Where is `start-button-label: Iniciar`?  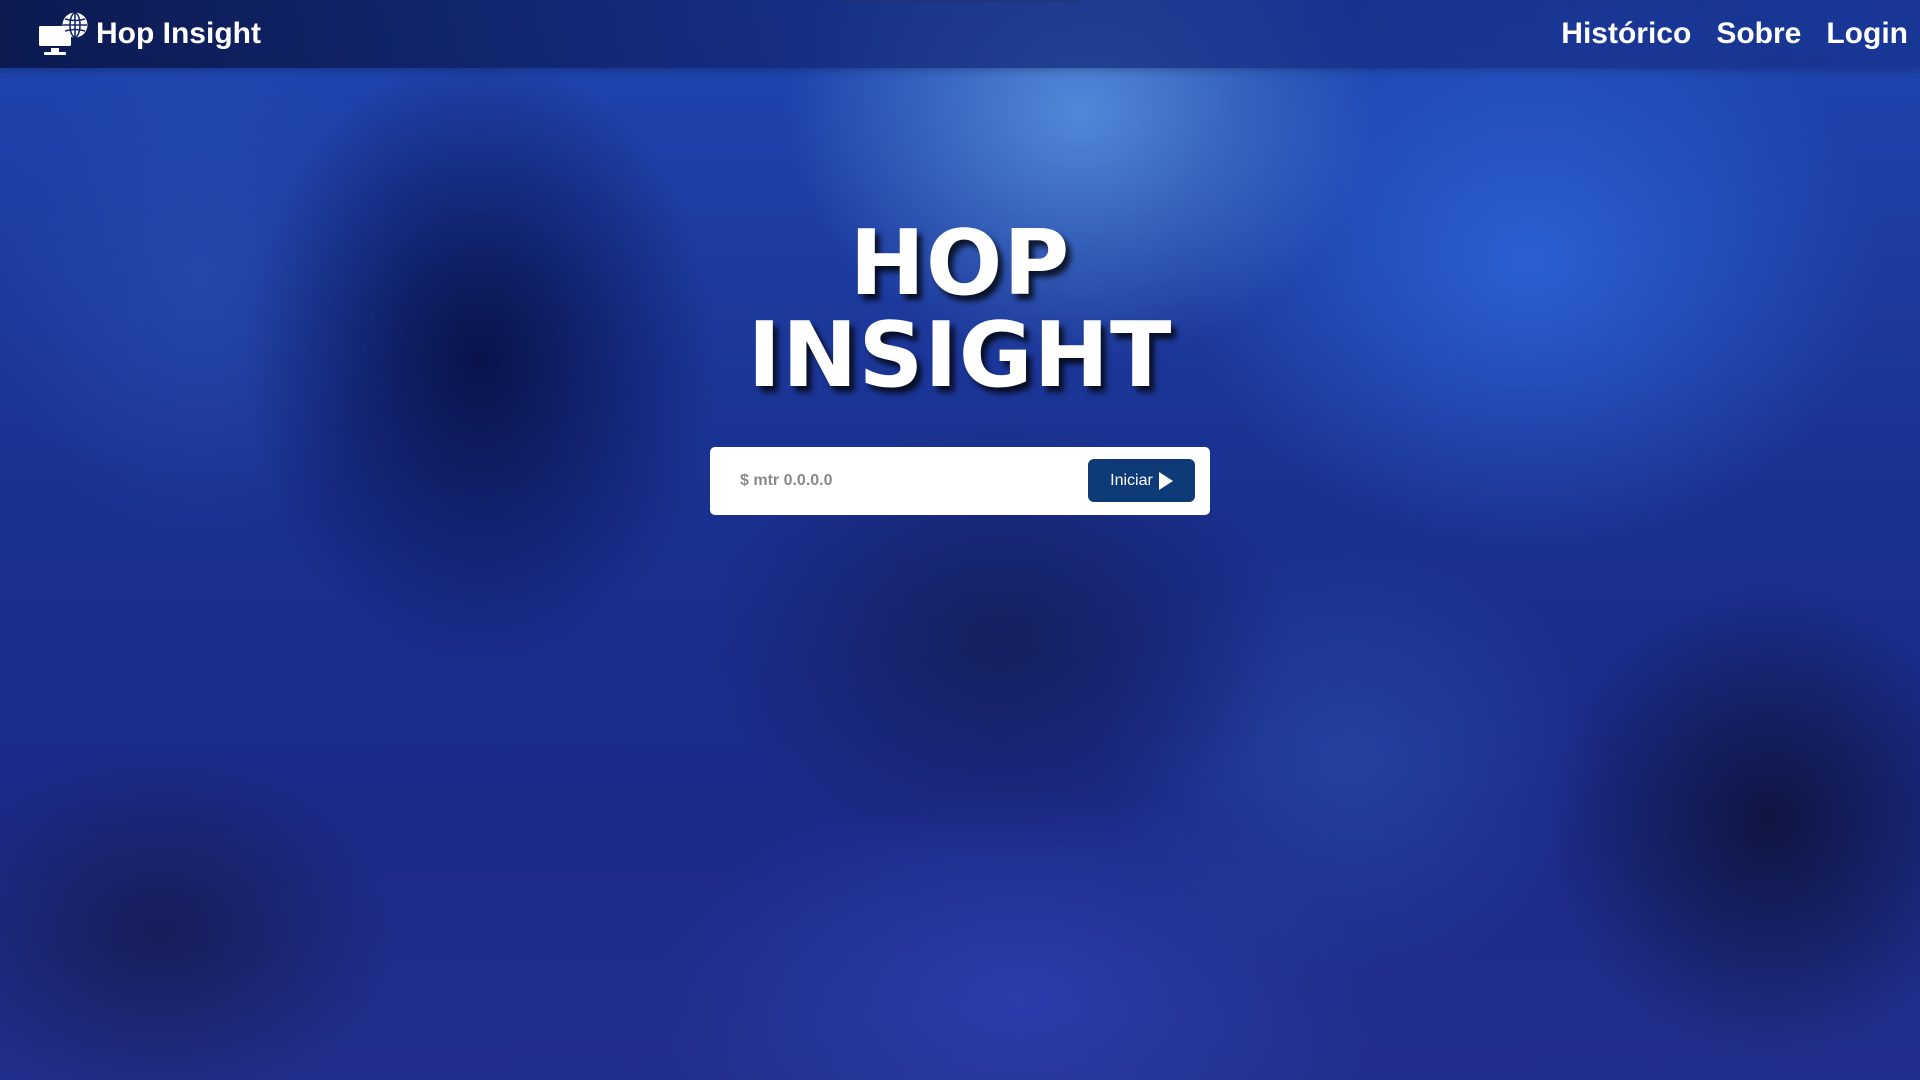 start-button-label: Iniciar is located at coordinates (1131, 480).